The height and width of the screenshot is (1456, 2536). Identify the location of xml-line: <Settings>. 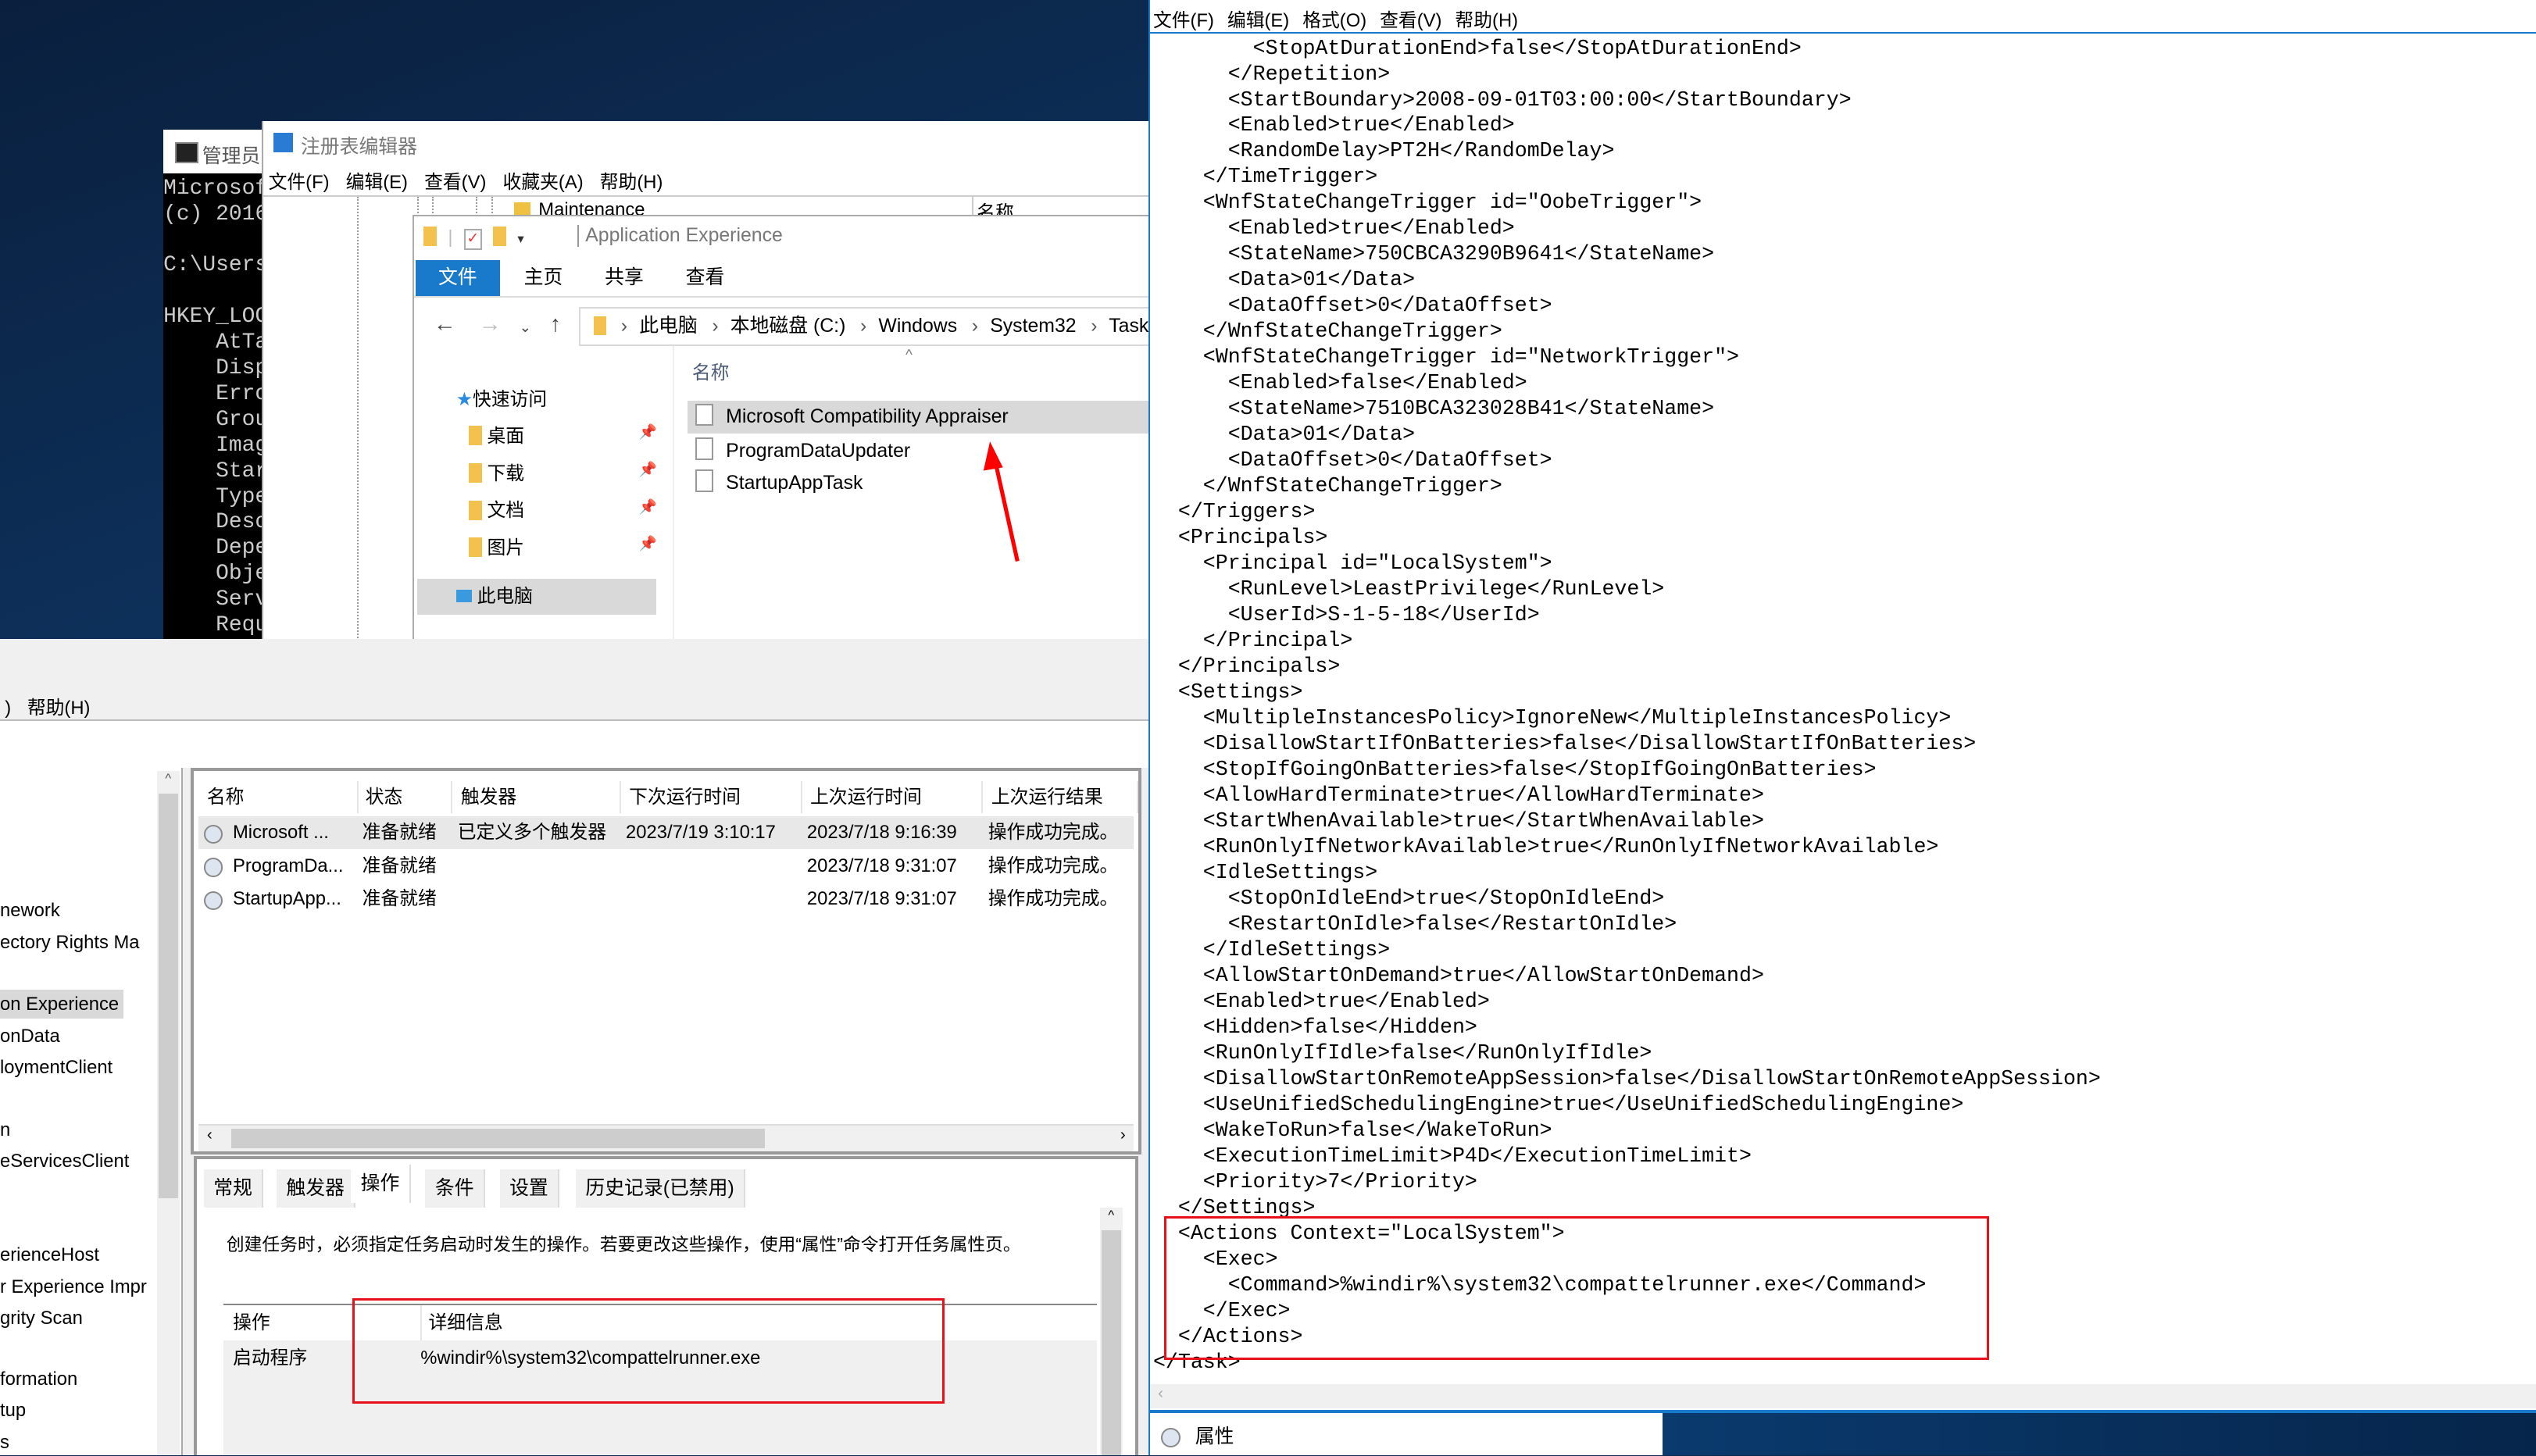
(1227, 692).